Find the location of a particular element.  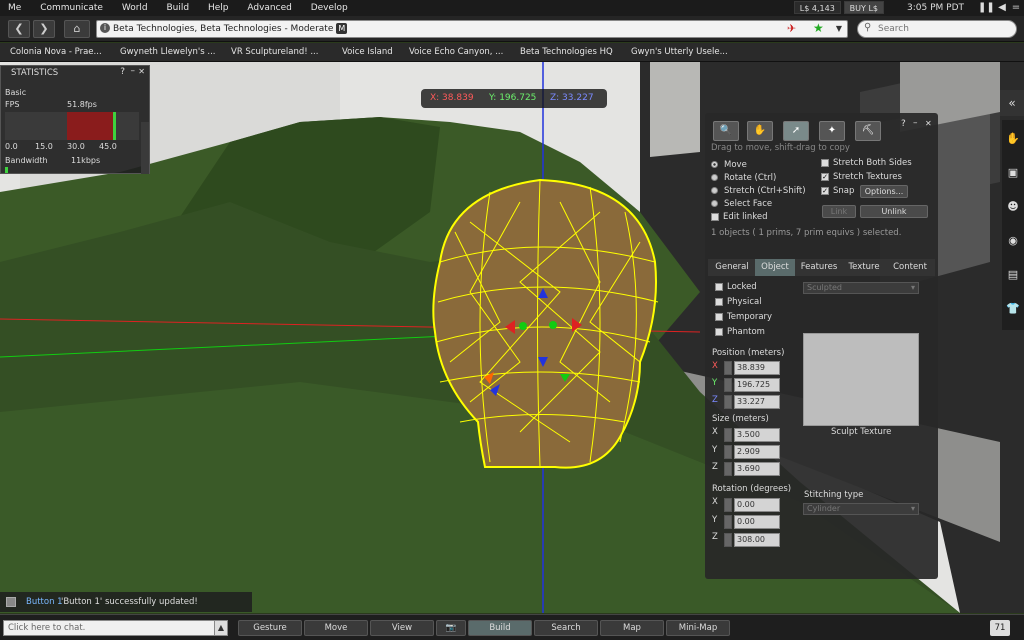

position-x-field: 38.839 is located at coordinates (757, 368).